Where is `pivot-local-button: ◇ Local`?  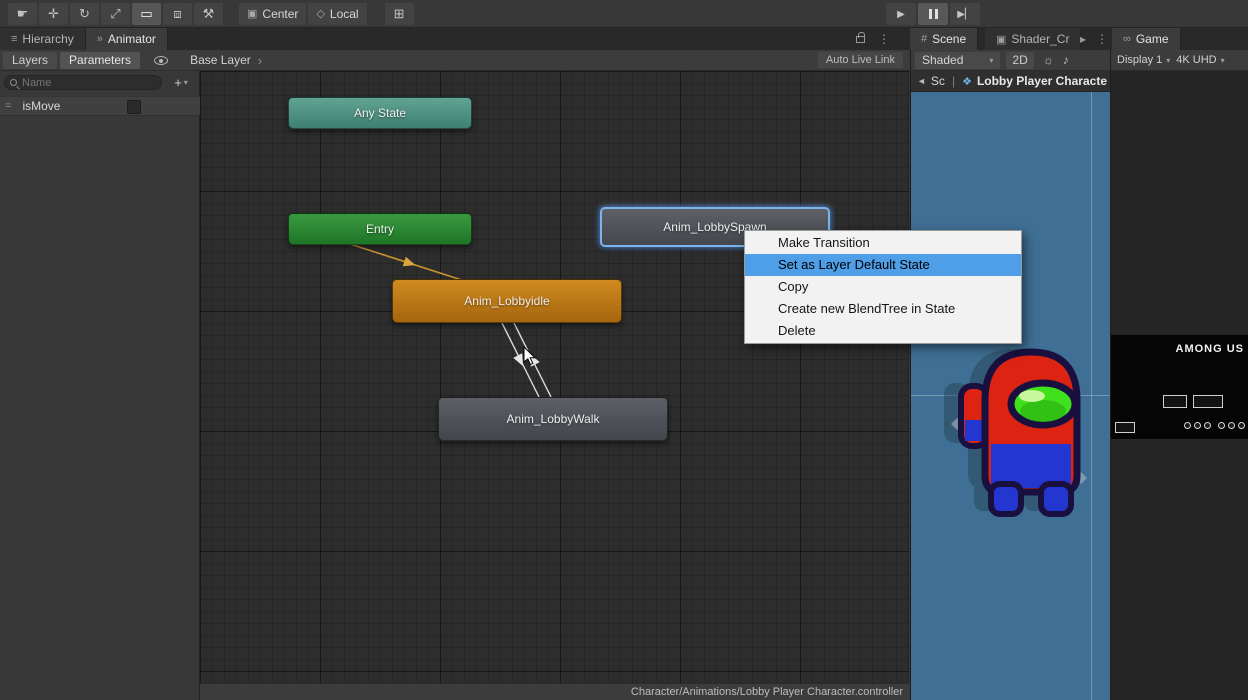 pivot-local-button: ◇ Local is located at coordinates (337, 13).